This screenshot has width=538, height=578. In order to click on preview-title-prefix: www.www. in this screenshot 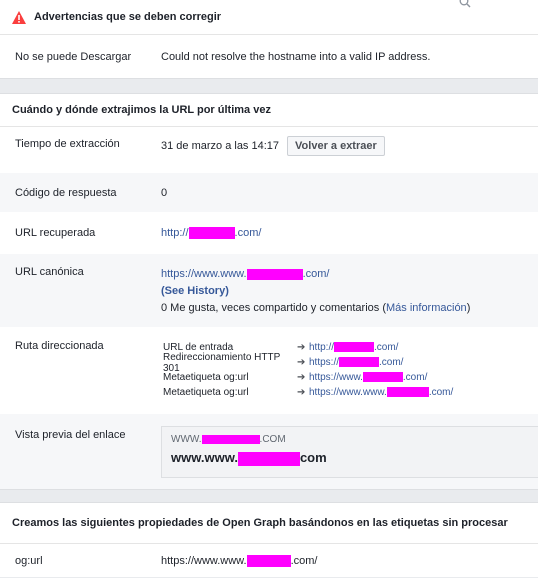, I will do `click(204, 457)`.